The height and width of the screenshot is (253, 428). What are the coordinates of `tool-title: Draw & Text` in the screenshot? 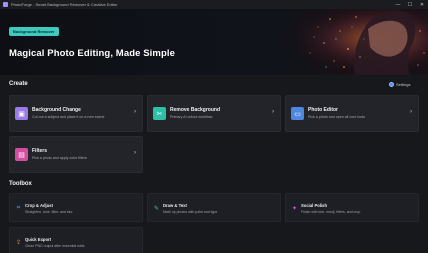 It's located at (175, 205).